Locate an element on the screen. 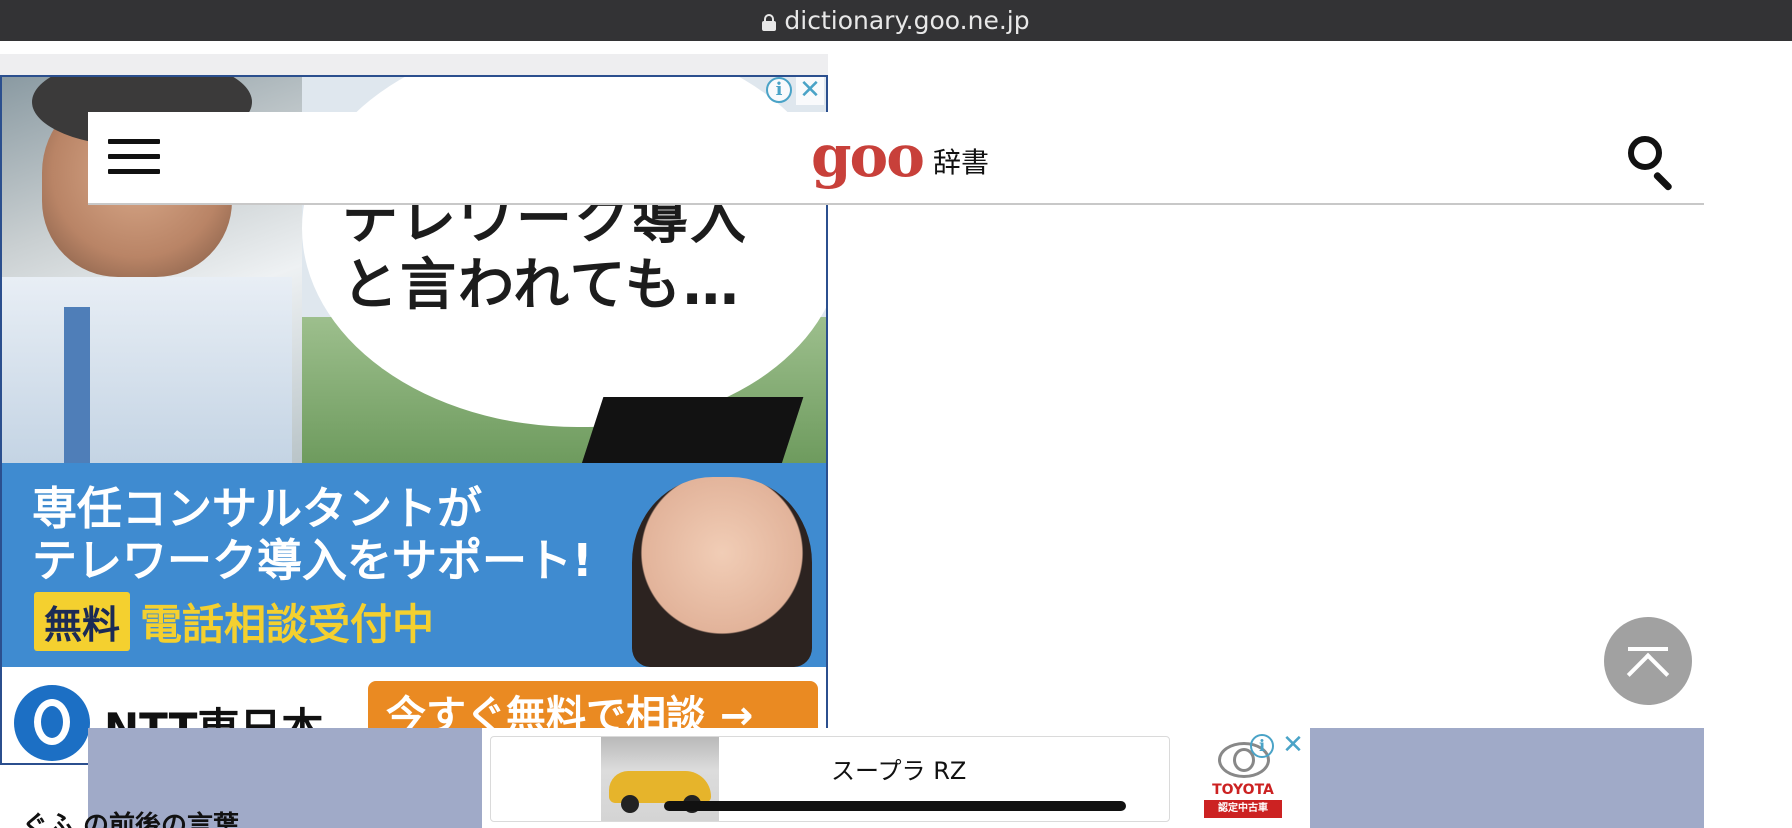  url-text: dictionary.goo.ne.jp is located at coordinates (906, 20).